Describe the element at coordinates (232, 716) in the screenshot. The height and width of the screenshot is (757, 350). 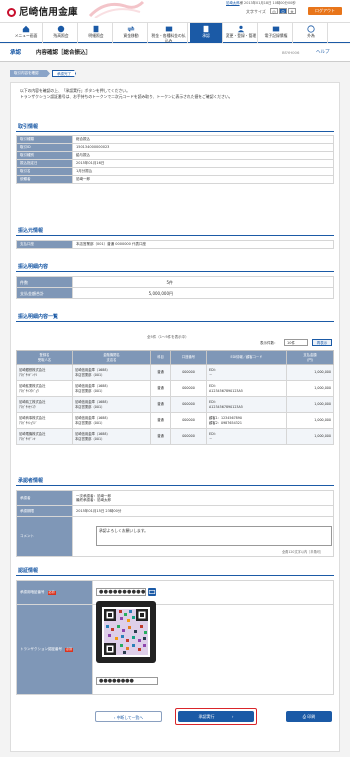
I see `chevron-right-icon: ›` at that location.